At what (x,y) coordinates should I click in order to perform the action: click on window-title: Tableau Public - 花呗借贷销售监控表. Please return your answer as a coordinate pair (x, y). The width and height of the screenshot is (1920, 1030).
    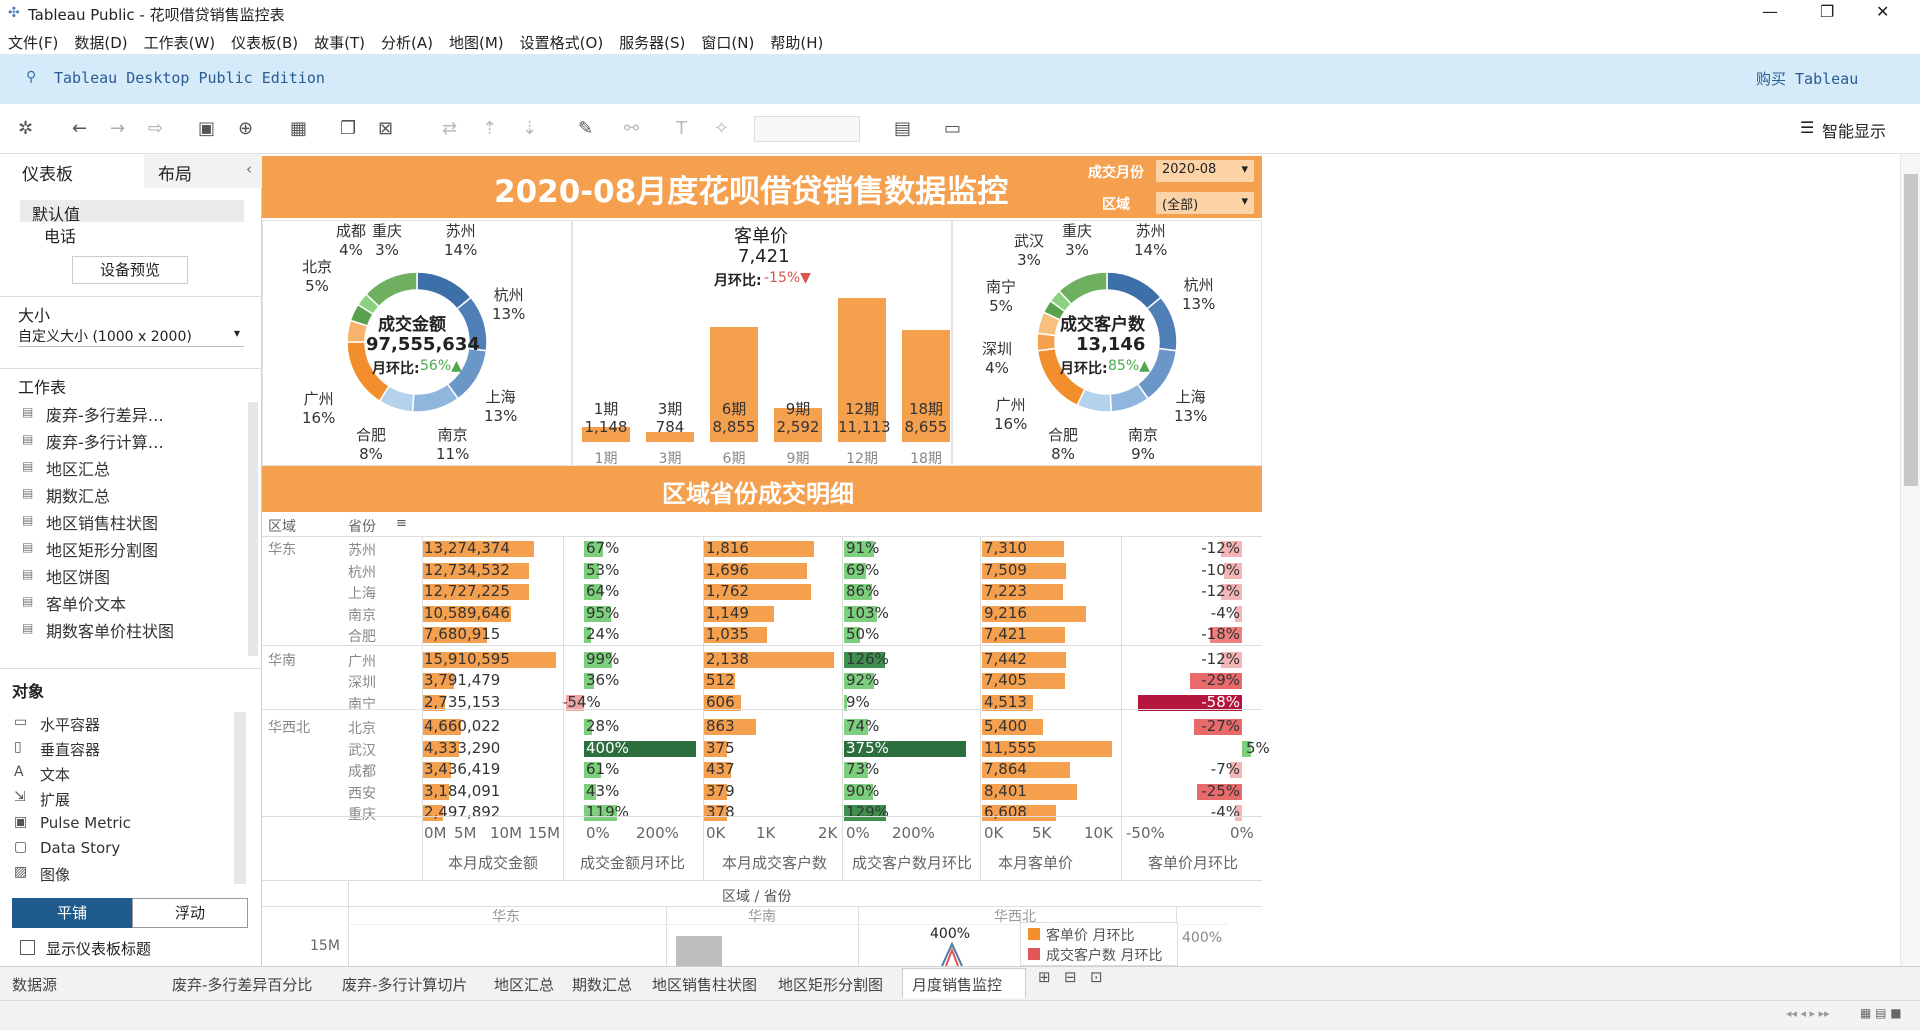
    Looking at the image, I should click on (156, 15).